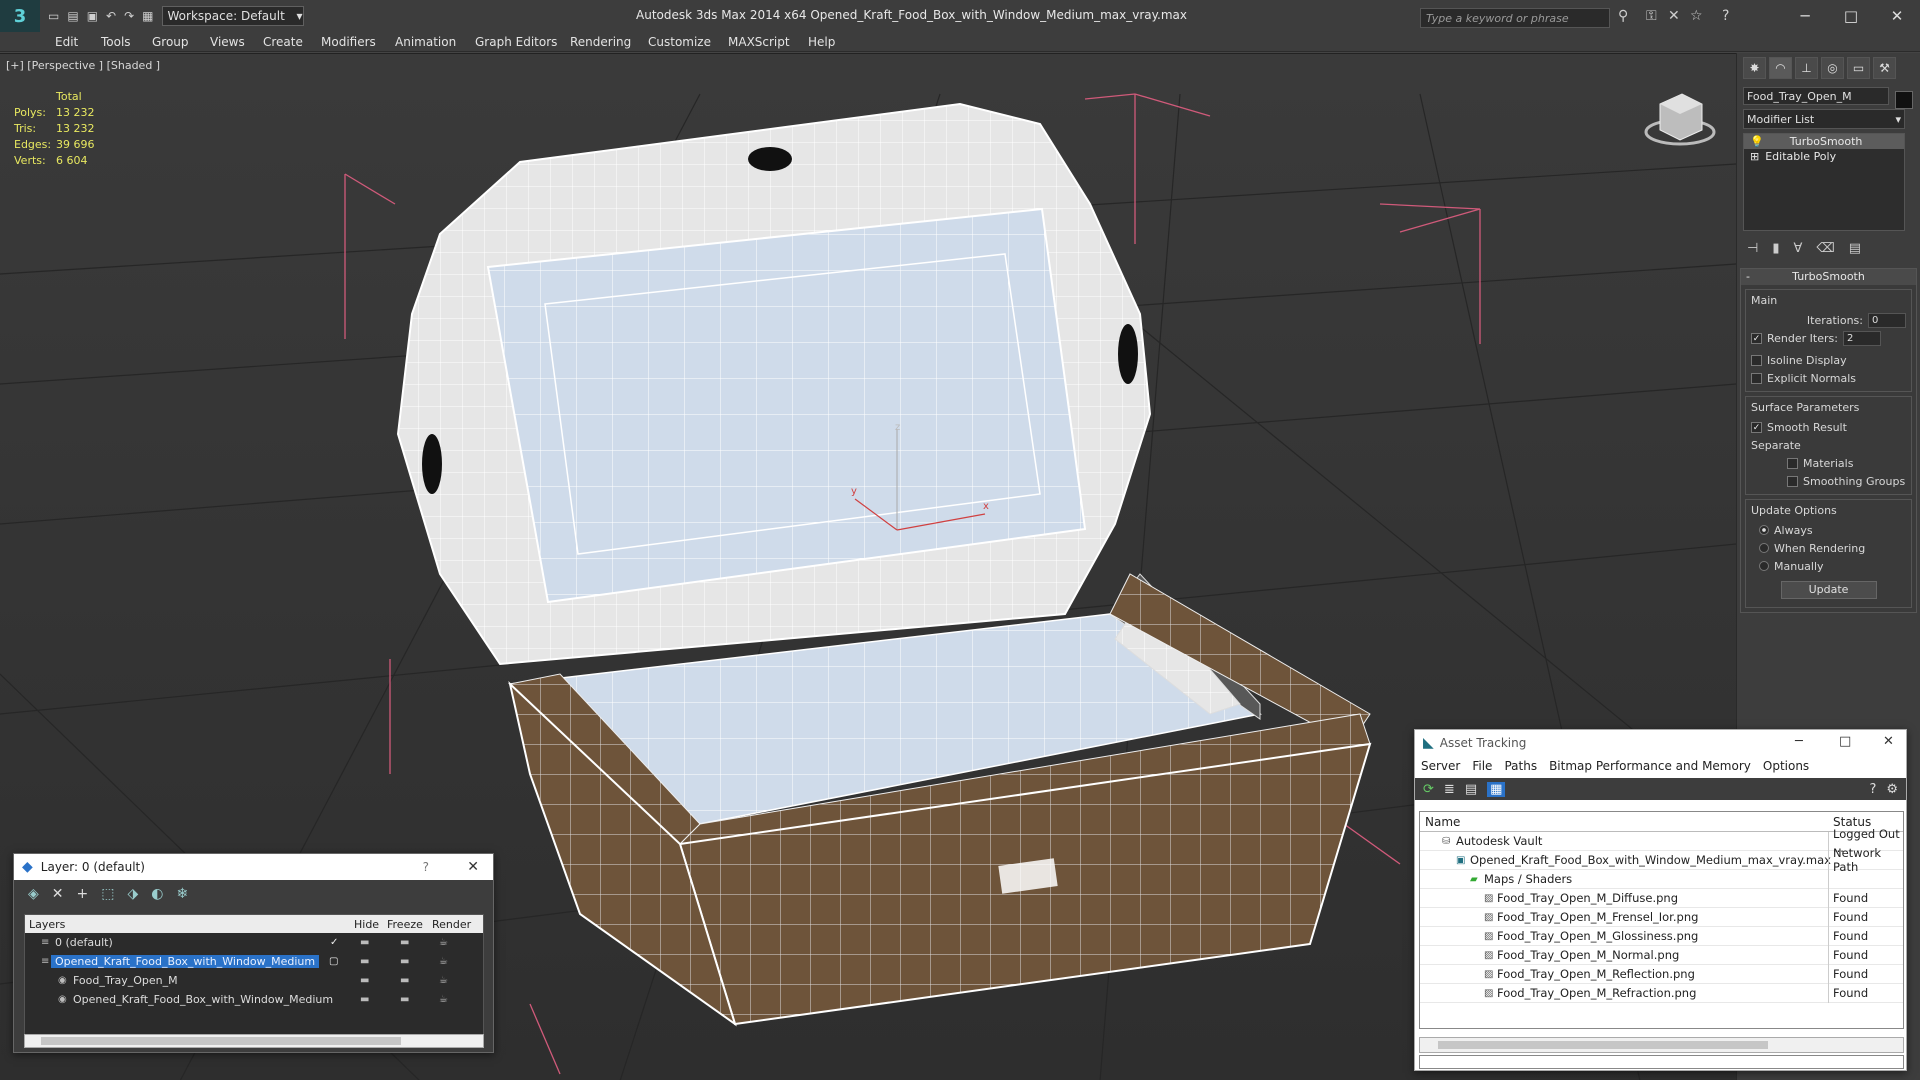 The height and width of the screenshot is (1080, 1920). Describe the element at coordinates (1792, 481) in the screenshot. I see `smoothing-groups-checkbox` at that location.